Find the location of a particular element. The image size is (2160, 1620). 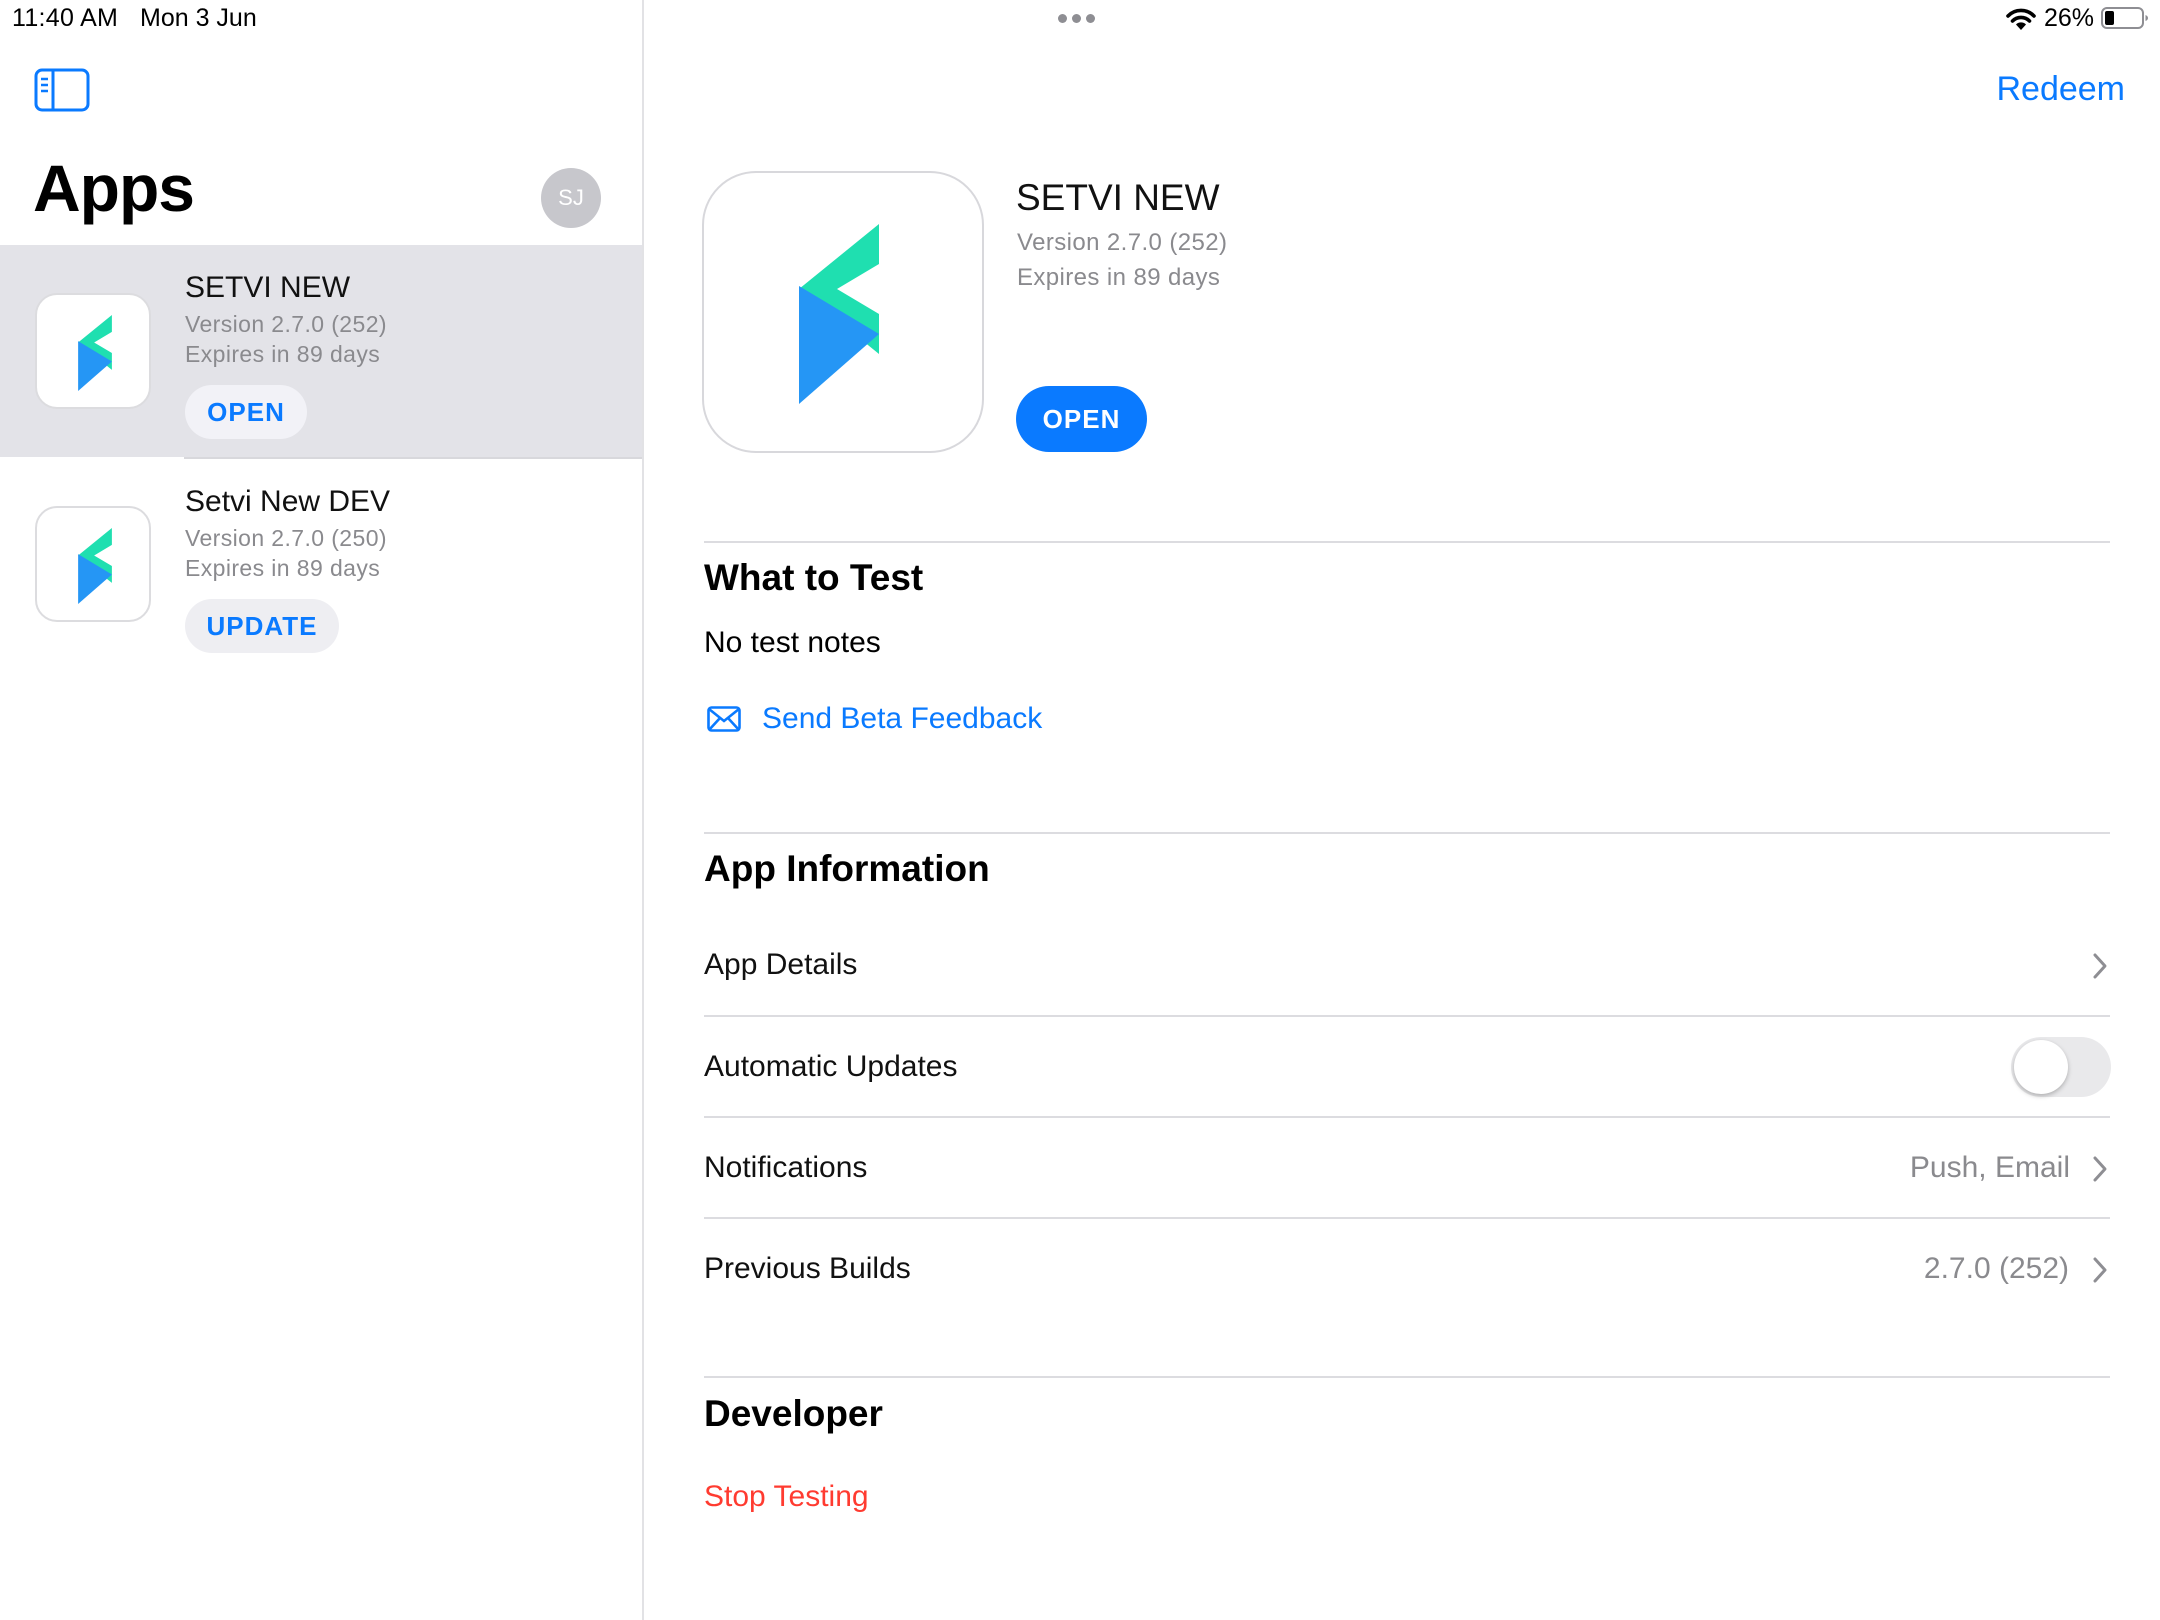

envelope-icon is located at coordinates (724, 719).